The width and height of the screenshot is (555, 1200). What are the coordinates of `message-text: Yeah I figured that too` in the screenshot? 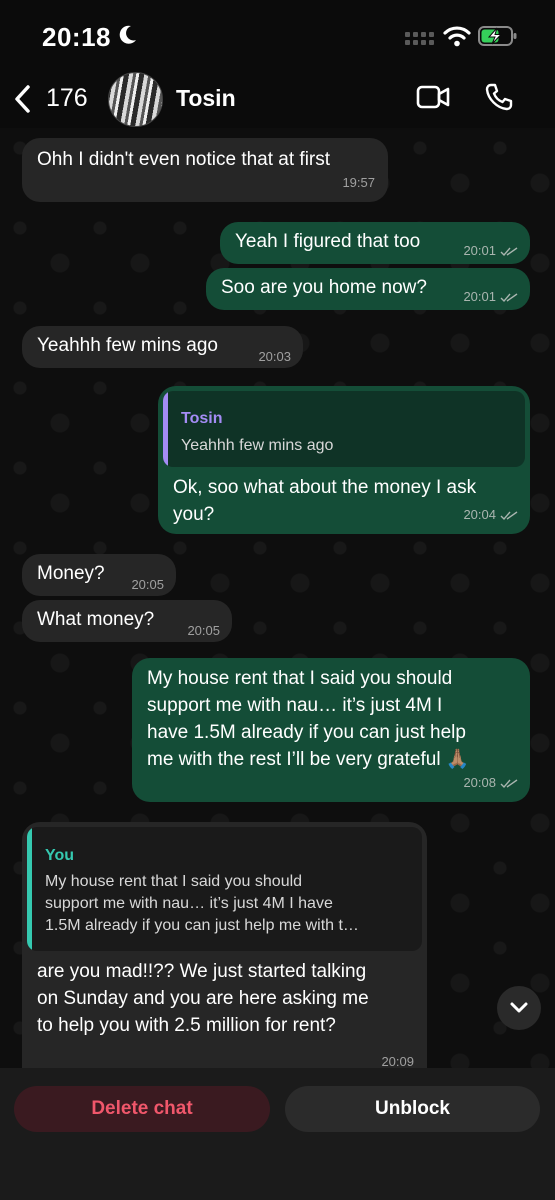 It's located at (328, 241).